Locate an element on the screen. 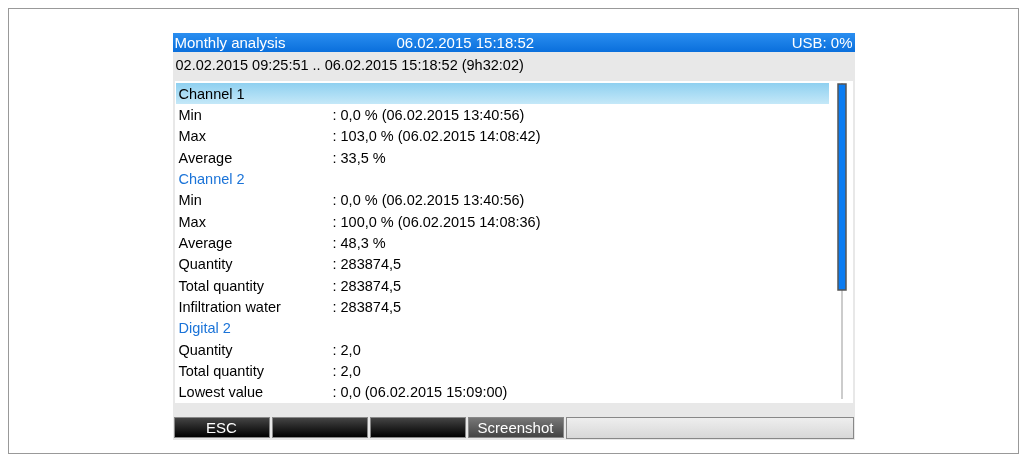 The height and width of the screenshot is (462, 1027). screen-title: Monthly analysis is located at coordinates (230, 42).